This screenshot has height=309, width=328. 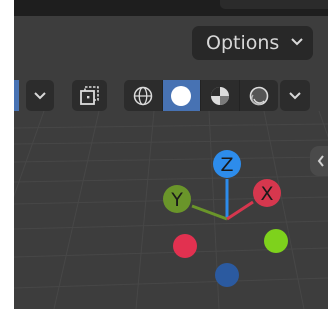 What do you see at coordinates (209, 212) in the screenshot?
I see `y-axis-line` at bounding box center [209, 212].